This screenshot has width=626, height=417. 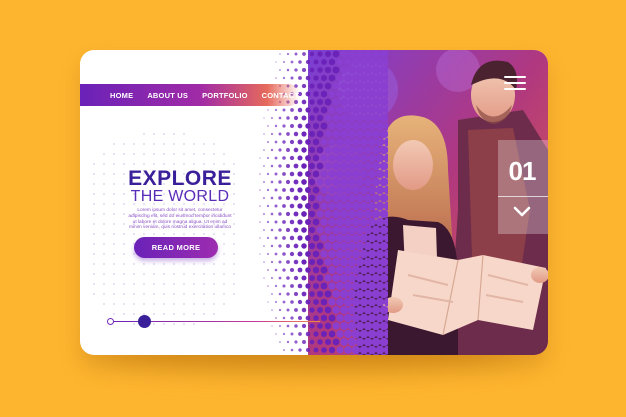 I want to click on nav-link-portfolio: PORTFOLIO, so click(x=225, y=95).